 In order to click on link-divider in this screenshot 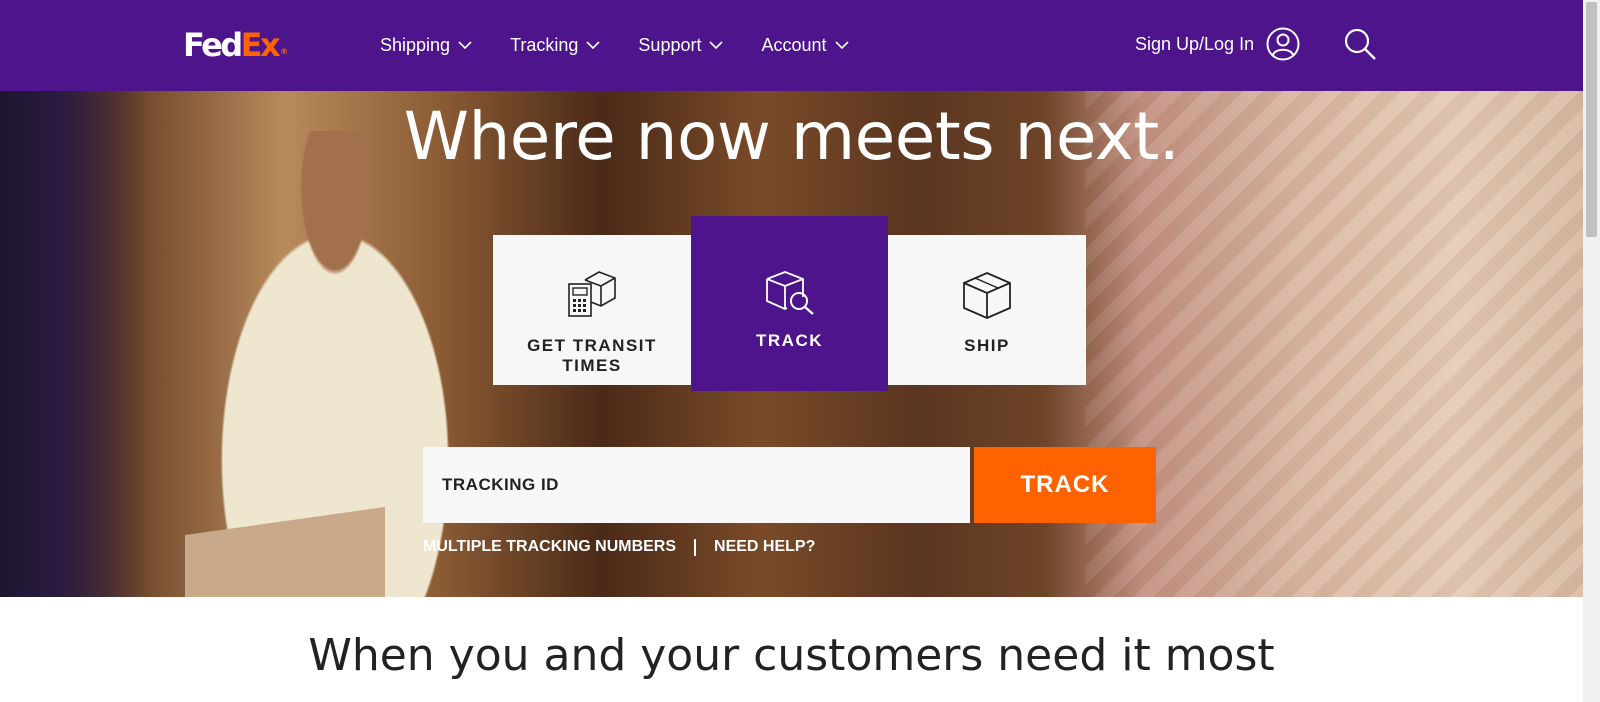, I will do `click(695, 547)`.